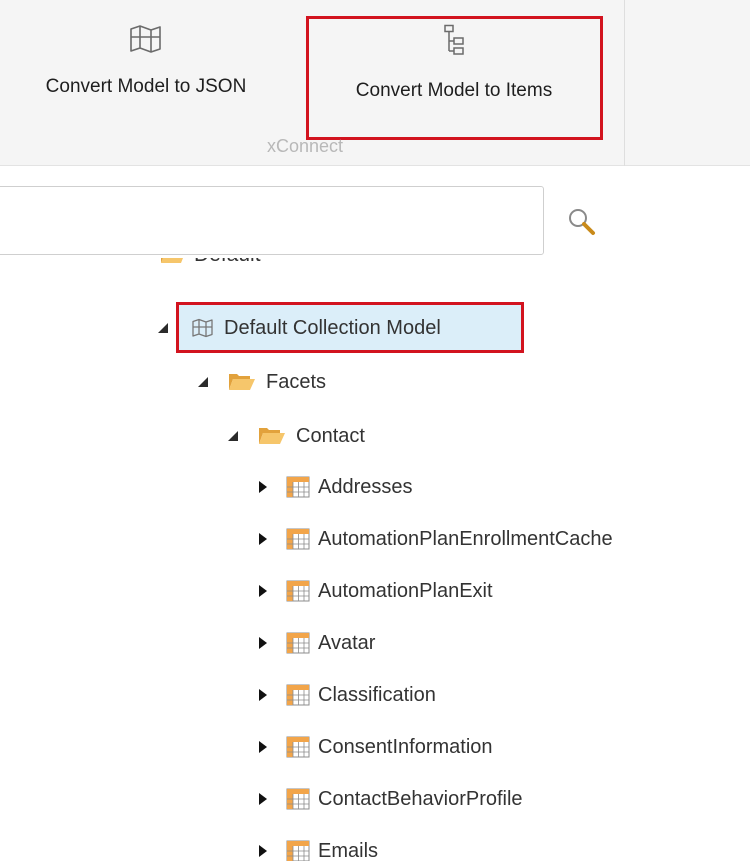 This screenshot has width=750, height=861. I want to click on tree-node-emails: Emails, so click(316, 846).